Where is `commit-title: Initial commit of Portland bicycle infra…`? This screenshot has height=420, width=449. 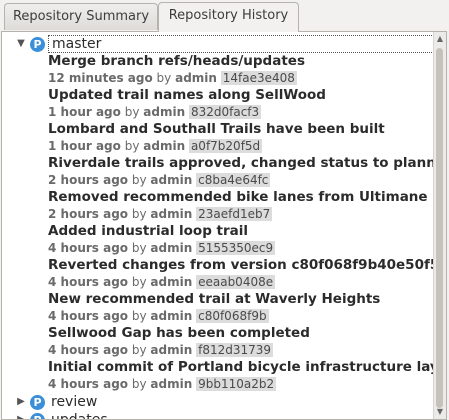 commit-title: Initial commit of Portland bicycle infra… is located at coordinates (241, 367).